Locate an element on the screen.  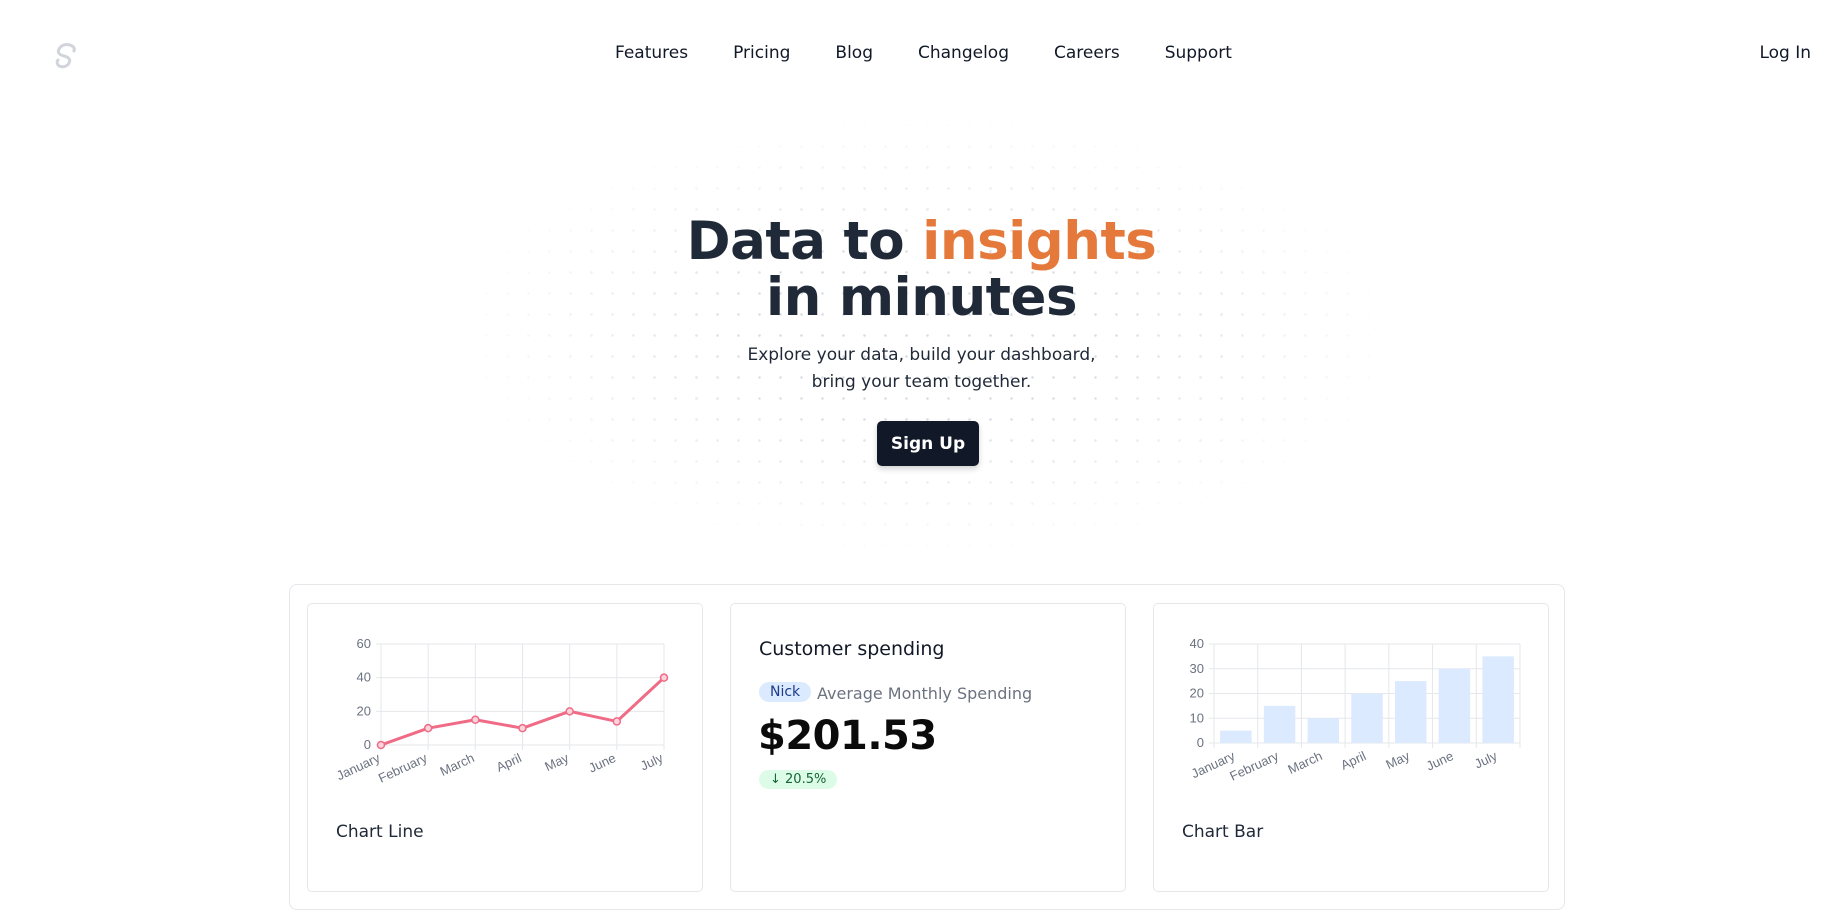
spending-title: Customer spending is located at coordinates (852, 649).